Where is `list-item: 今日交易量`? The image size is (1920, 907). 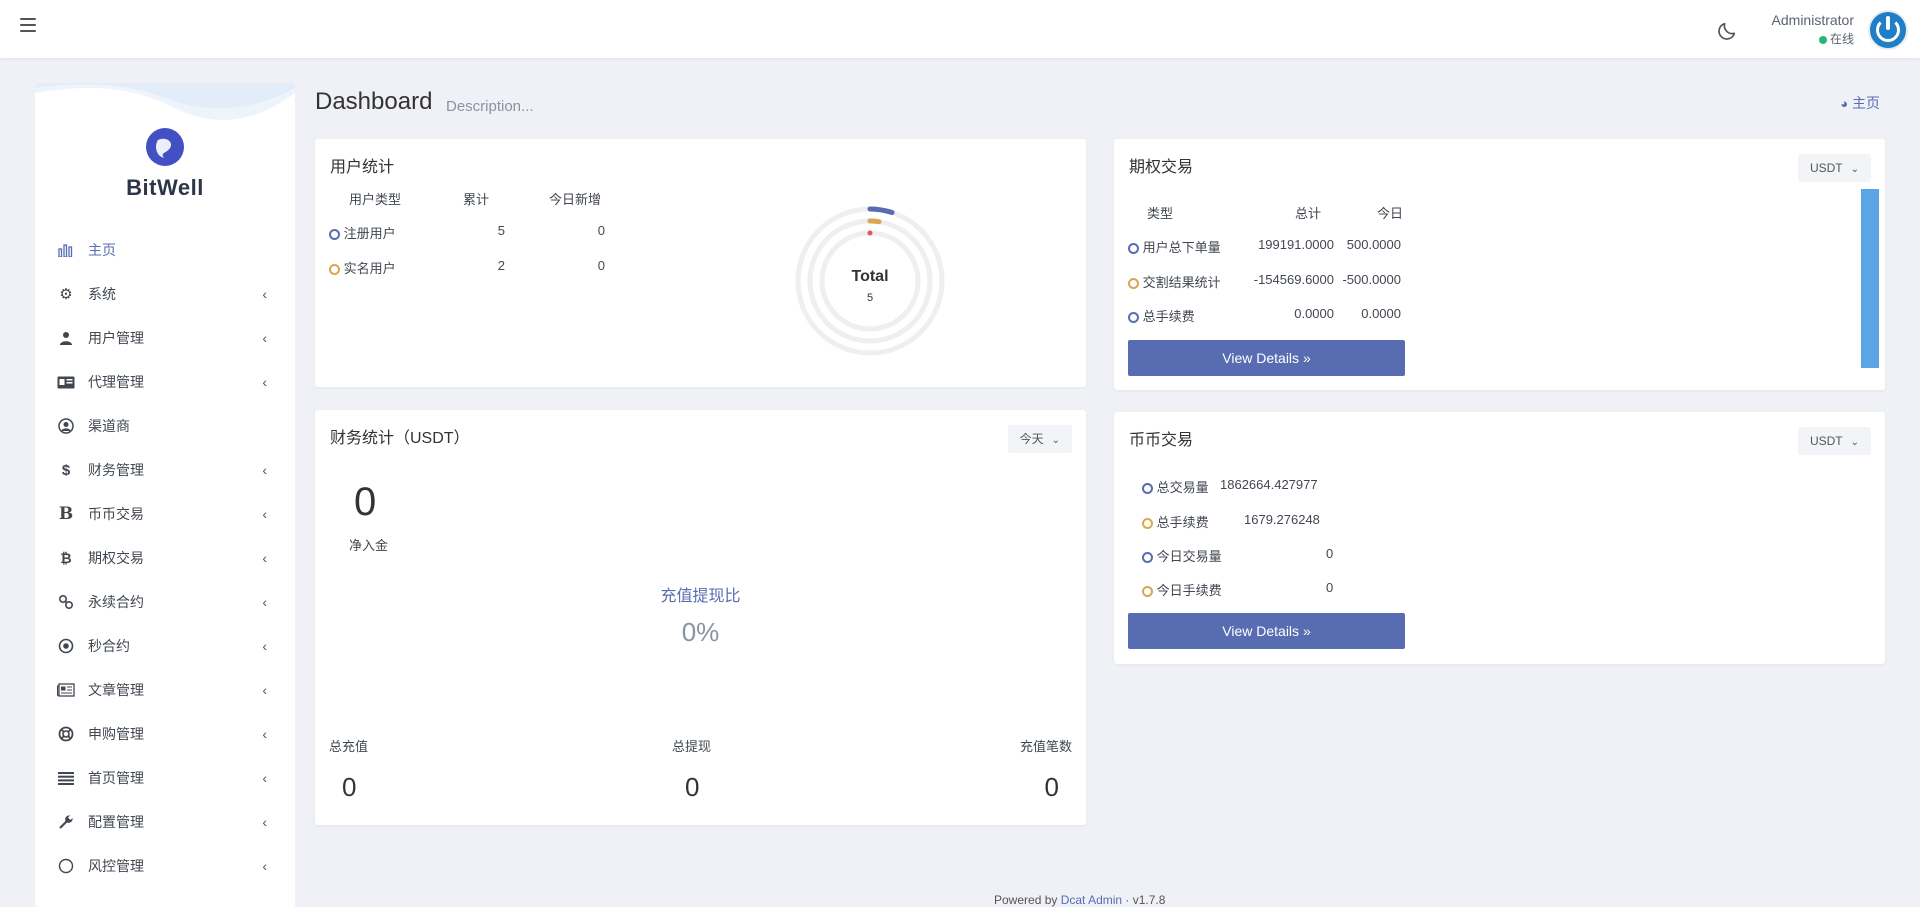 list-item: 今日交易量 is located at coordinates (1182, 555).